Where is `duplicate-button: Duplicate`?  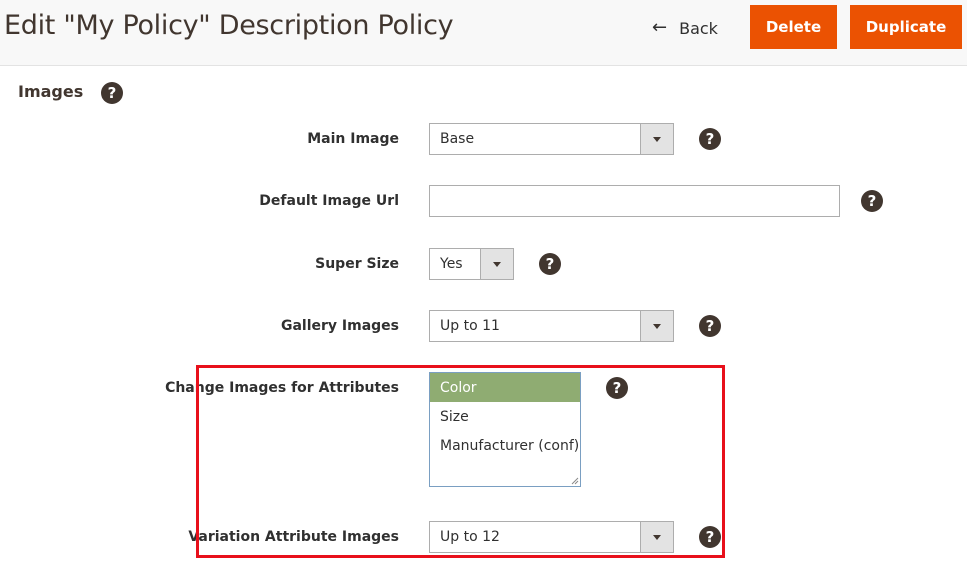
duplicate-button: Duplicate is located at coordinates (906, 27).